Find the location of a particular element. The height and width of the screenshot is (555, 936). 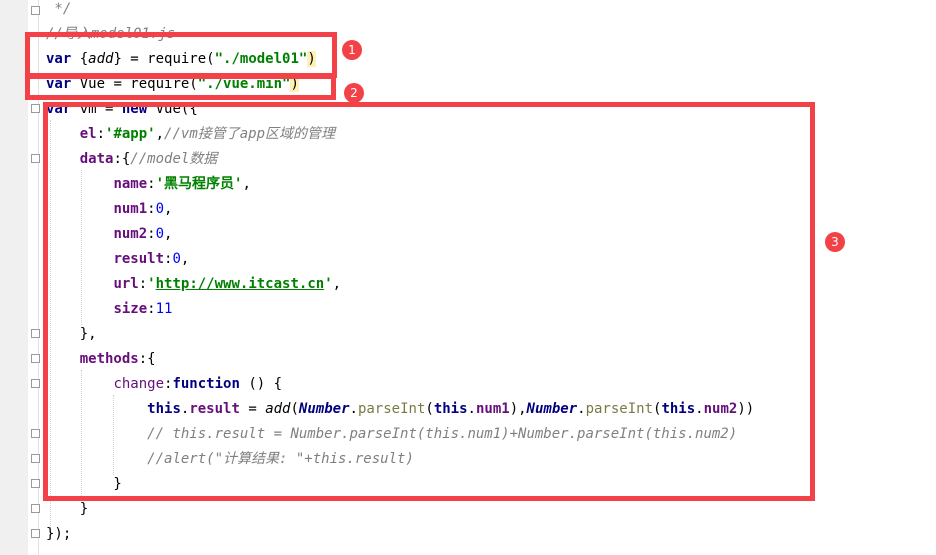

code-token: }); is located at coordinates (59, 534).